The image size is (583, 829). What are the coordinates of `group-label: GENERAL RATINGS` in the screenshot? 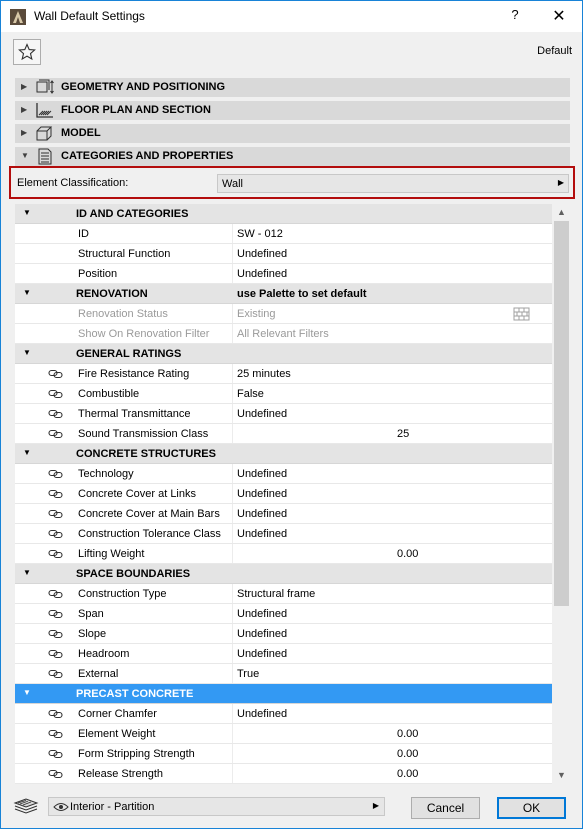 It's located at (129, 354).